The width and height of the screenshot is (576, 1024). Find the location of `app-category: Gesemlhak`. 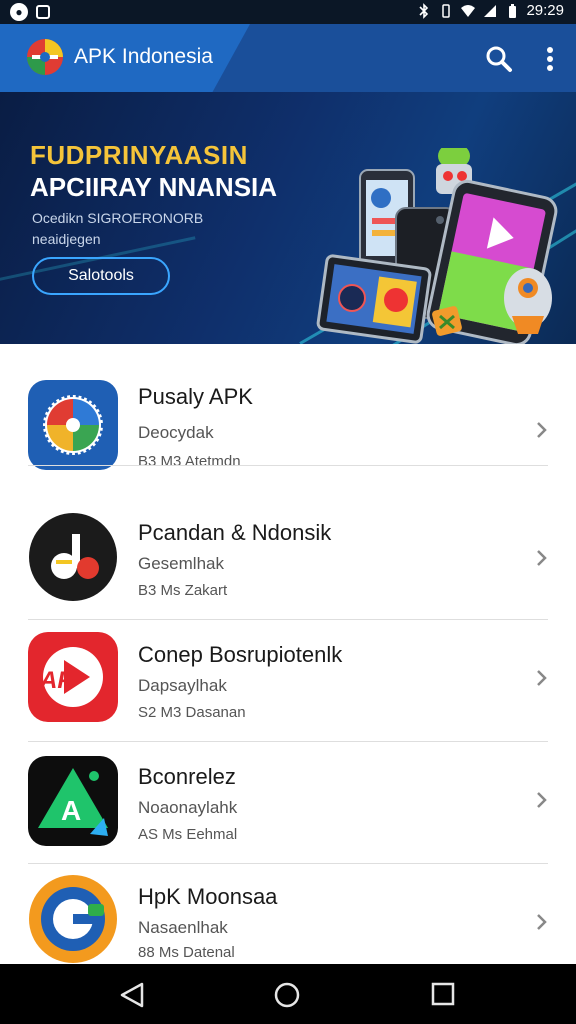

app-category: Gesemlhak is located at coordinates (181, 563).